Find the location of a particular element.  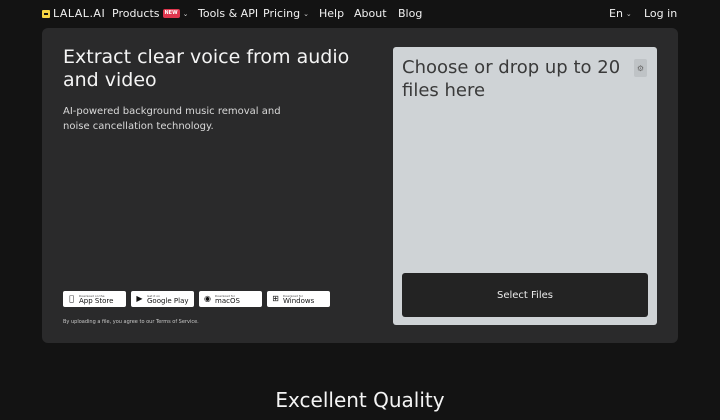

app-store-button:  Download on the App Store is located at coordinates (94, 299).